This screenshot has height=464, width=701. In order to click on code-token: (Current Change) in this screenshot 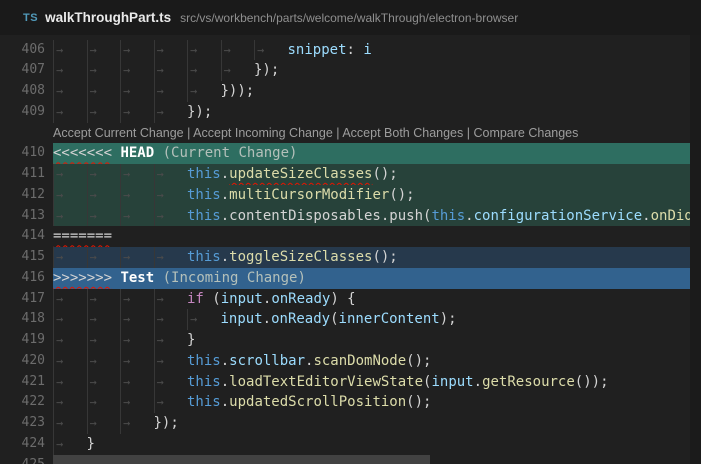, I will do `click(226, 153)`.